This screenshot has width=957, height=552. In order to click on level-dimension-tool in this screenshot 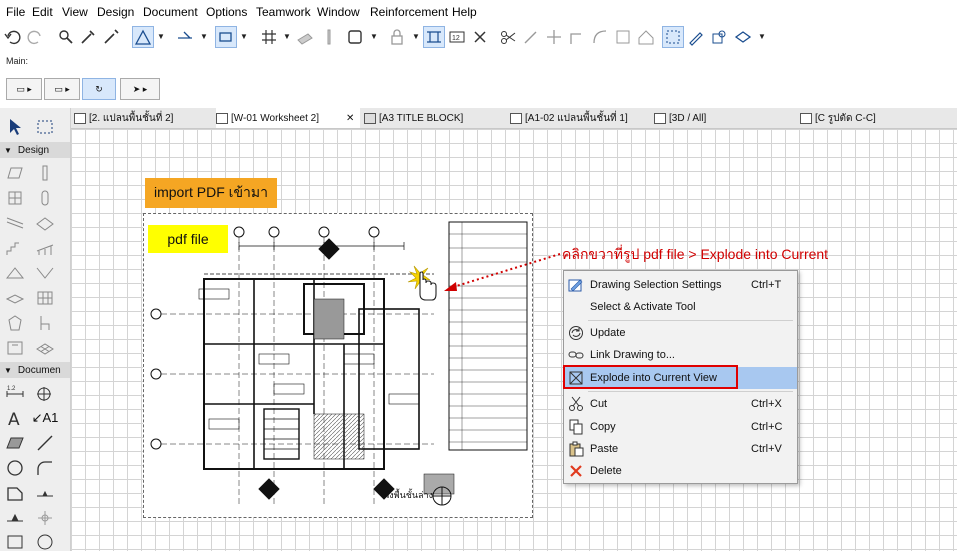, I will do `click(45, 393)`.